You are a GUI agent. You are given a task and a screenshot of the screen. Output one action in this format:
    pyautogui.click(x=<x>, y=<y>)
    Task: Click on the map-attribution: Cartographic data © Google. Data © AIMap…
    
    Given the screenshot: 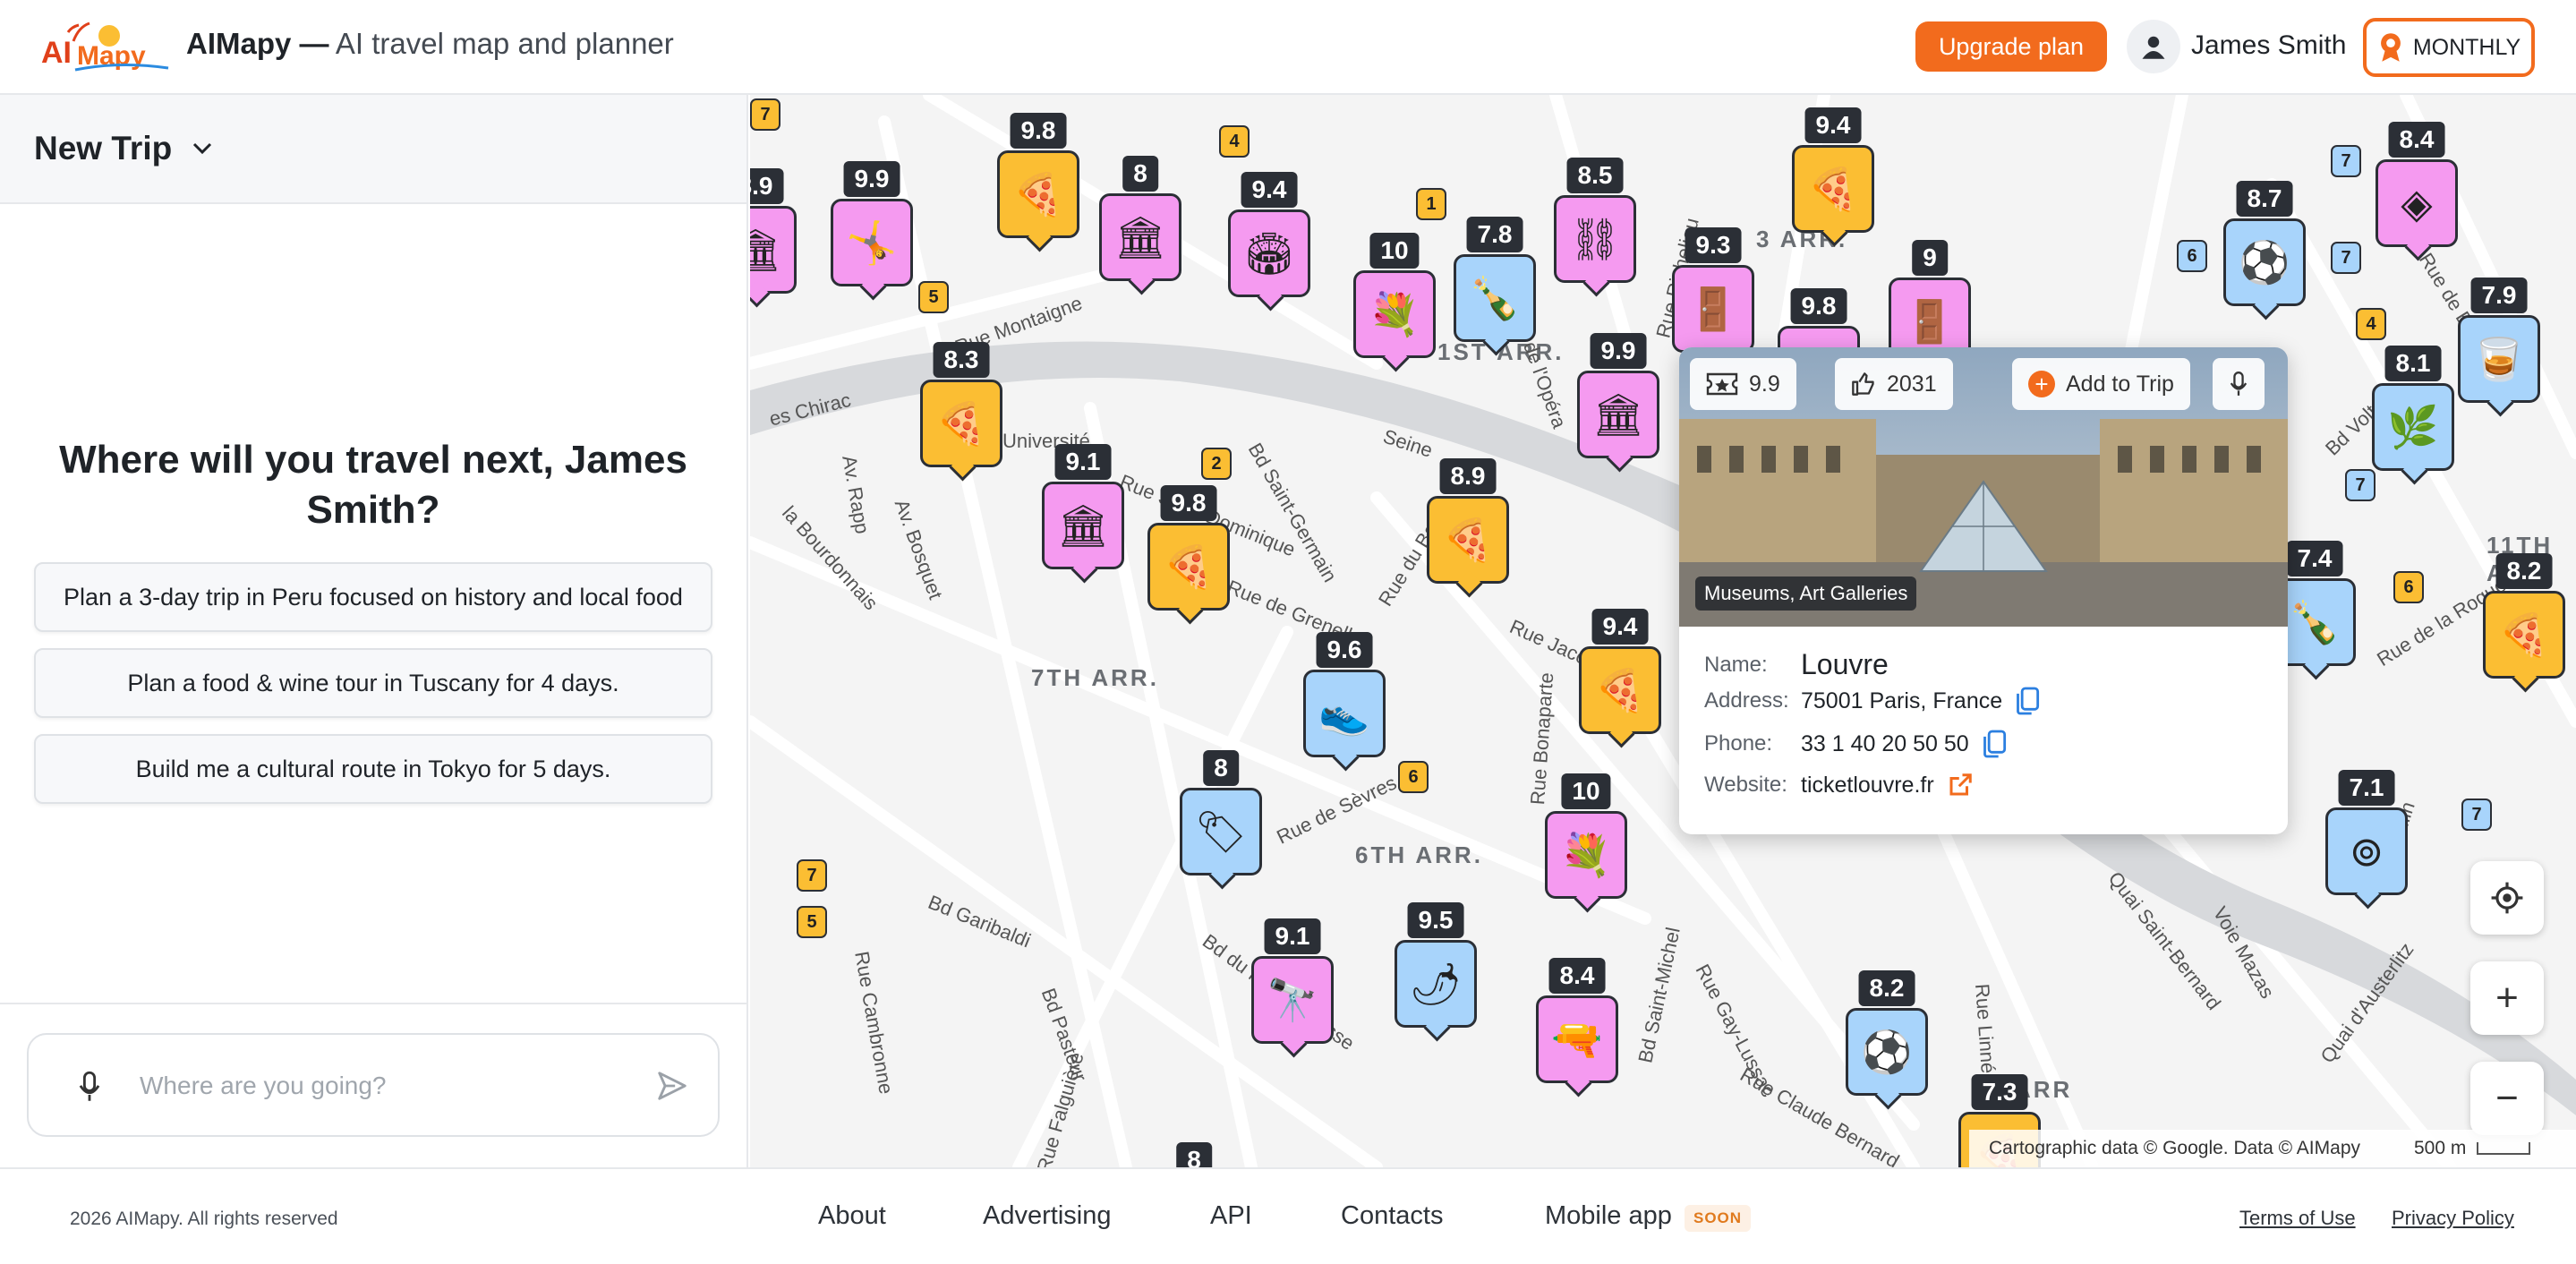 What is the action you would take?
    pyautogui.click(x=2272, y=1148)
    